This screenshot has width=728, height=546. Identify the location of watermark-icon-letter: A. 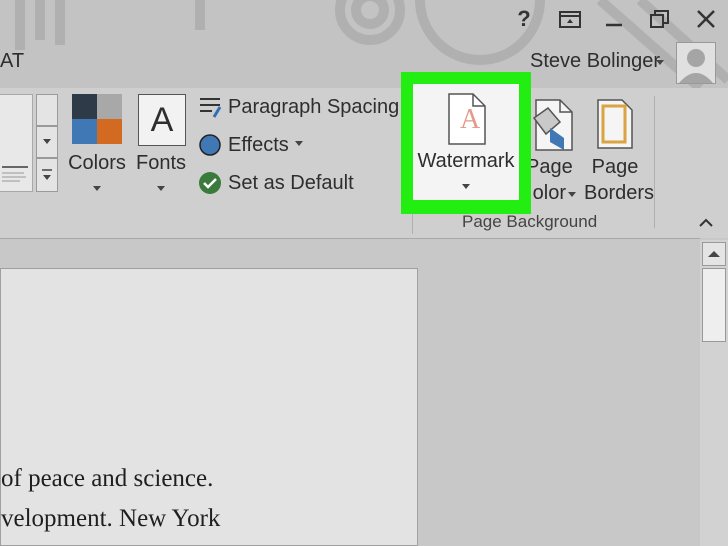
(470, 119).